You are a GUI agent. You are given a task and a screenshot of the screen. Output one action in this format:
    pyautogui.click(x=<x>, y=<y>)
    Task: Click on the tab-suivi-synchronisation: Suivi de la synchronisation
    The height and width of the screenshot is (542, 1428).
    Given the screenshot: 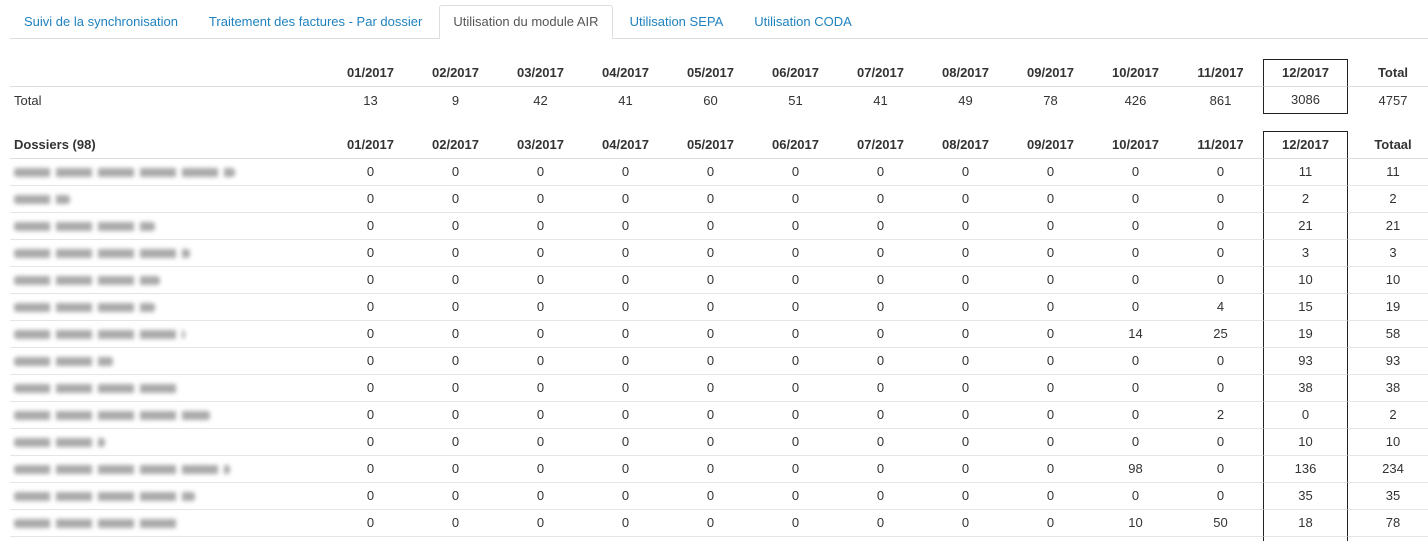 What is the action you would take?
    pyautogui.click(x=101, y=22)
    